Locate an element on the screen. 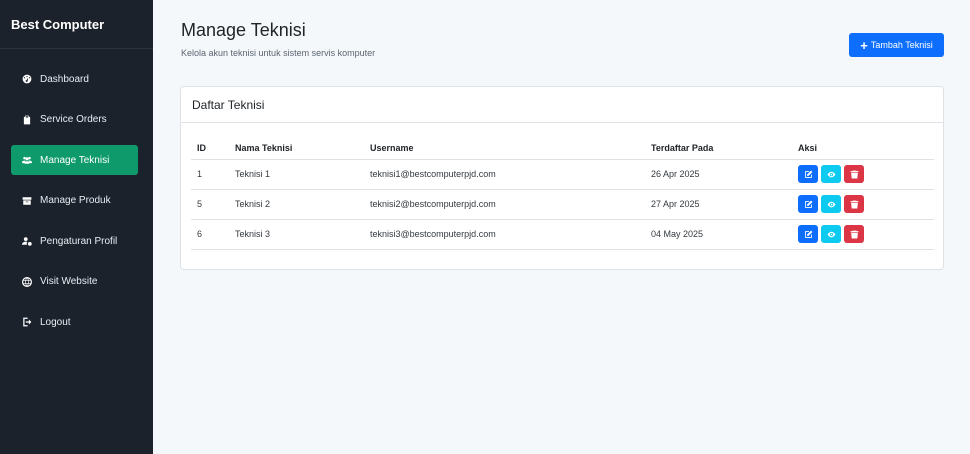 The height and width of the screenshot is (454, 970). sidebar-item-manage-teknisi: Manage Teknisi is located at coordinates (74, 160).